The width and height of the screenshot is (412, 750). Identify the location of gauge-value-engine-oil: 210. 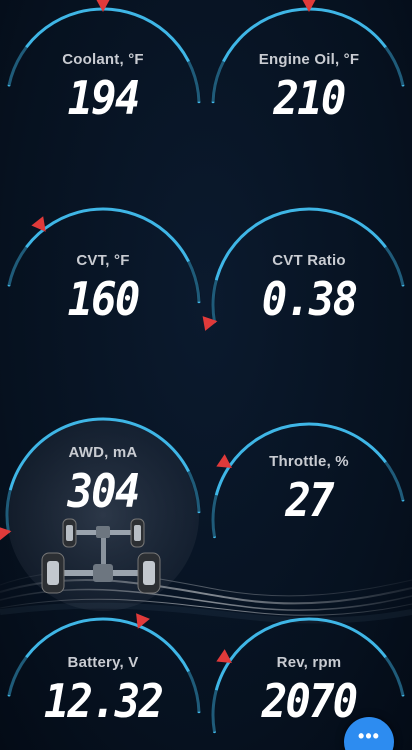
(310, 98).